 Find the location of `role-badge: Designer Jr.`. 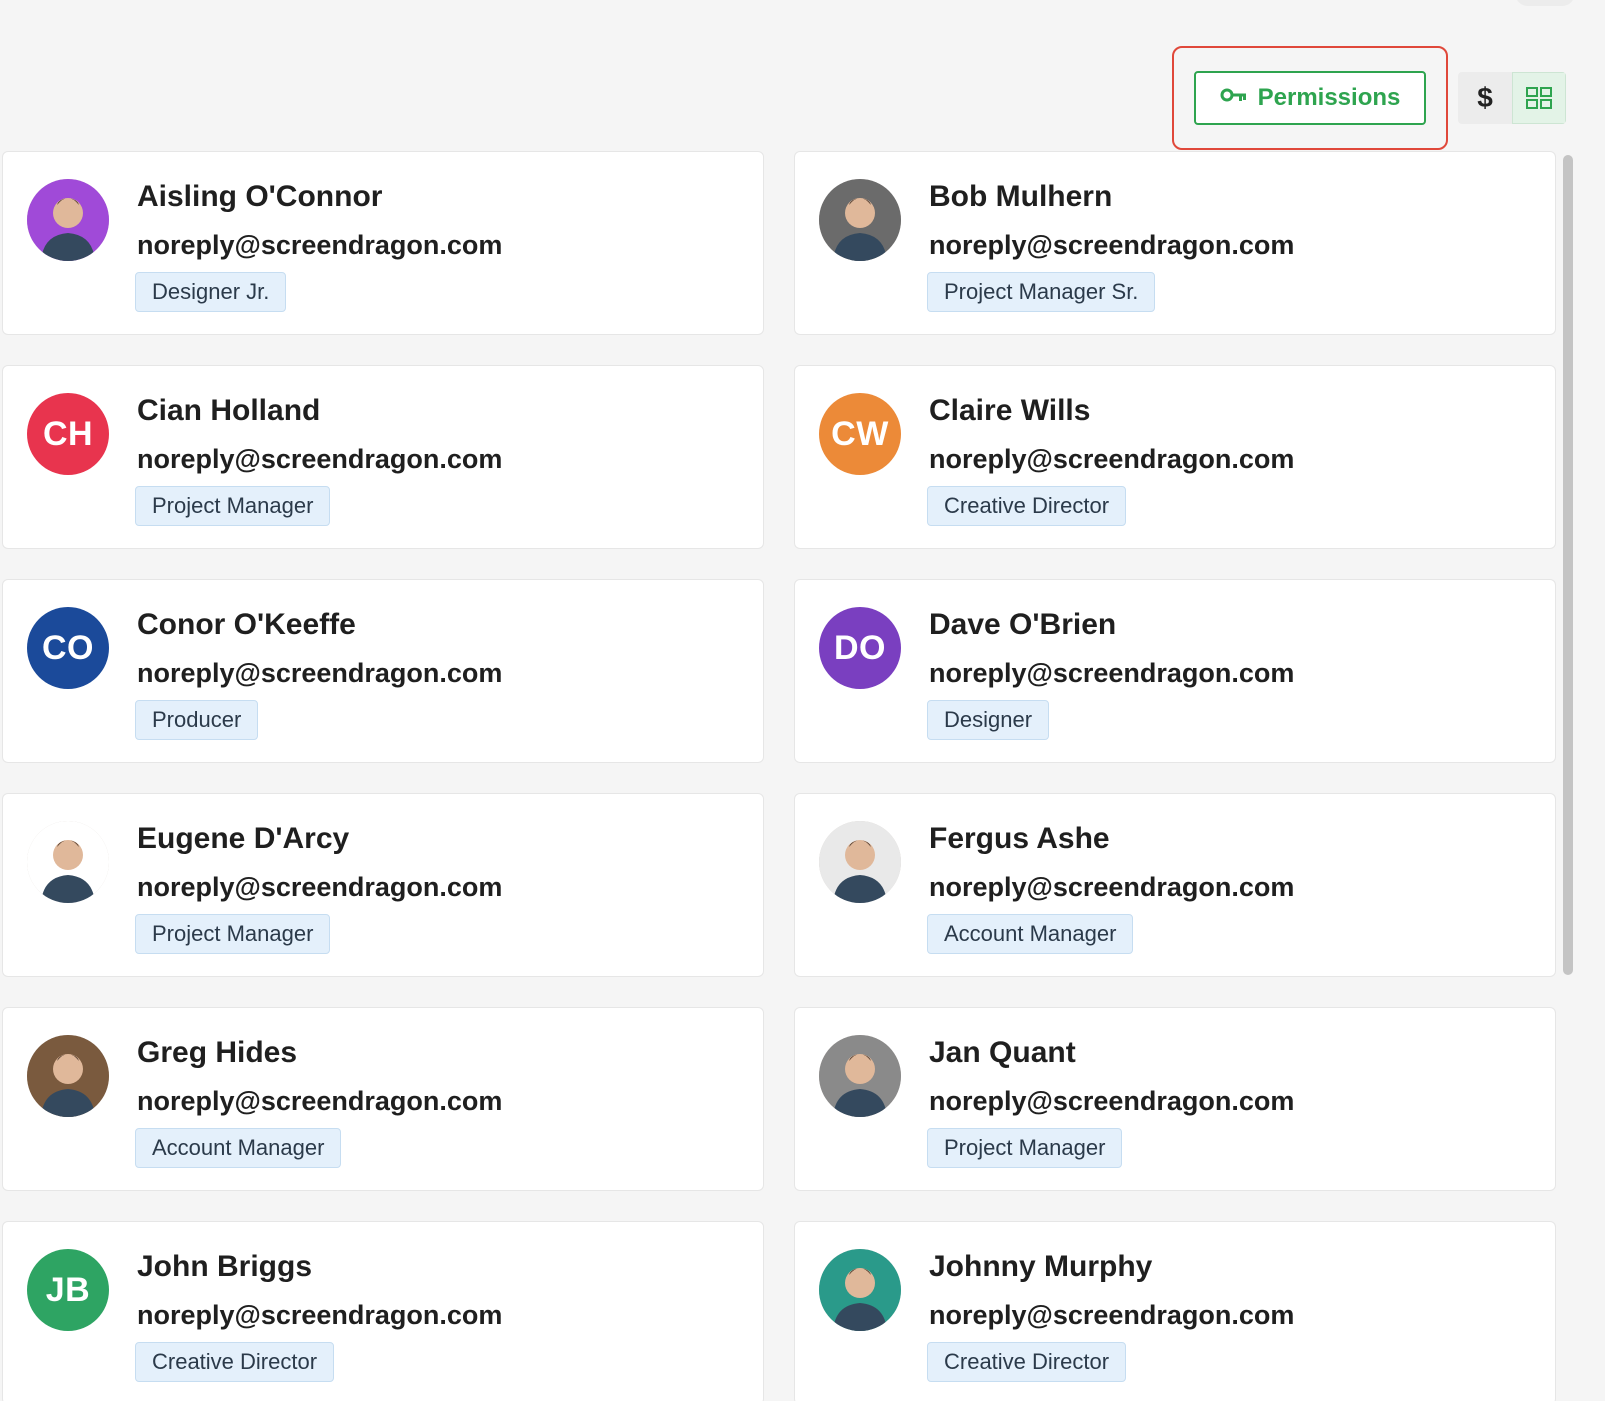

role-badge: Designer Jr. is located at coordinates (211, 292).